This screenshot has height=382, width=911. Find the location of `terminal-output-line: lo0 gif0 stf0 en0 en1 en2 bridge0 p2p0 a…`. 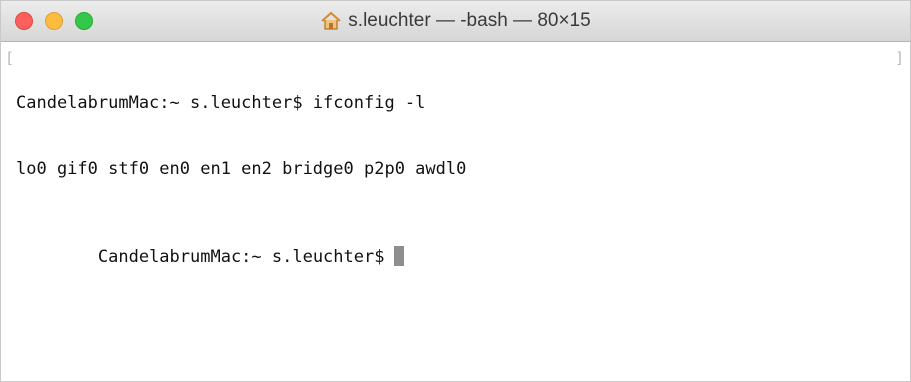

terminal-output-line: lo0 gif0 stf0 en0 en1 en2 bridge0 p2p0 a… is located at coordinates (241, 169).